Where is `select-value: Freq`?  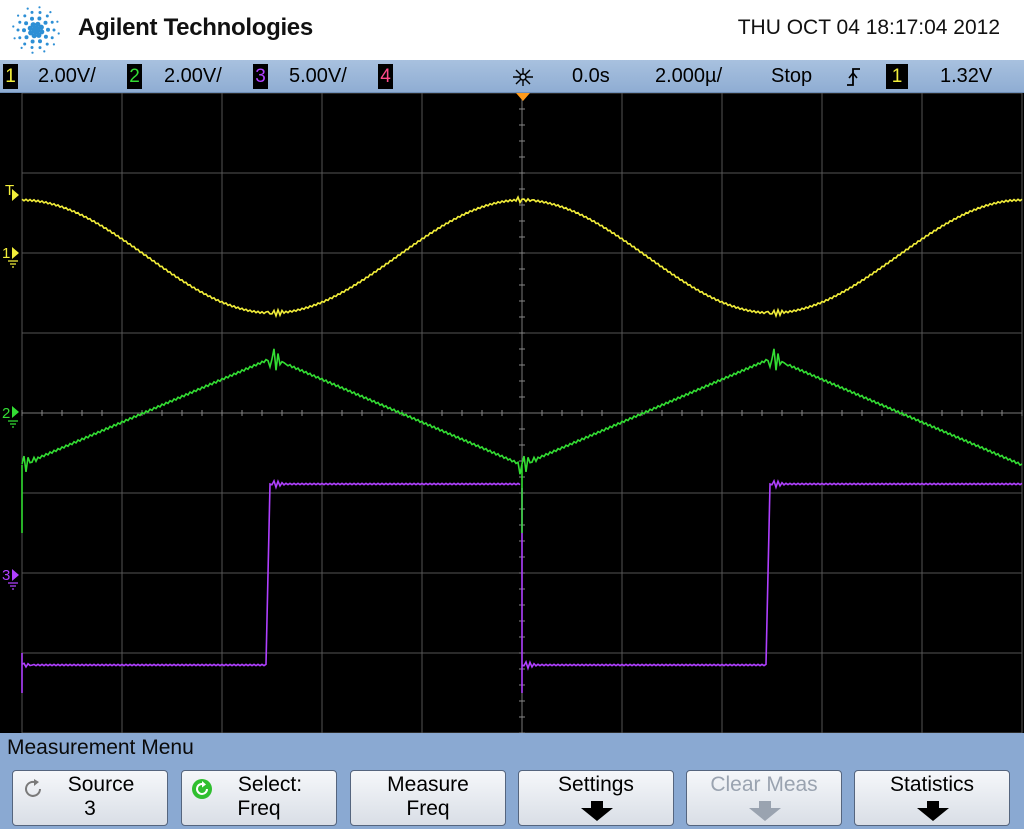
select-value: Freq is located at coordinates (259, 808).